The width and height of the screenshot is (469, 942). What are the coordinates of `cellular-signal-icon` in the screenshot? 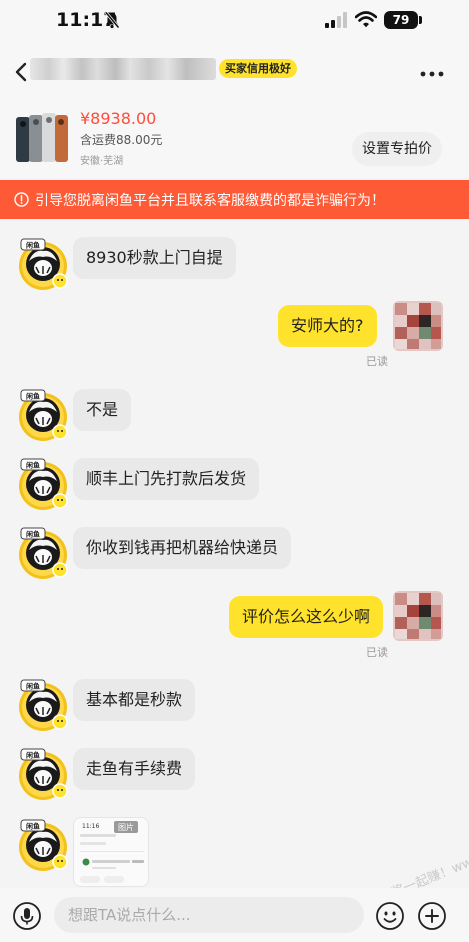 It's located at (336, 20).